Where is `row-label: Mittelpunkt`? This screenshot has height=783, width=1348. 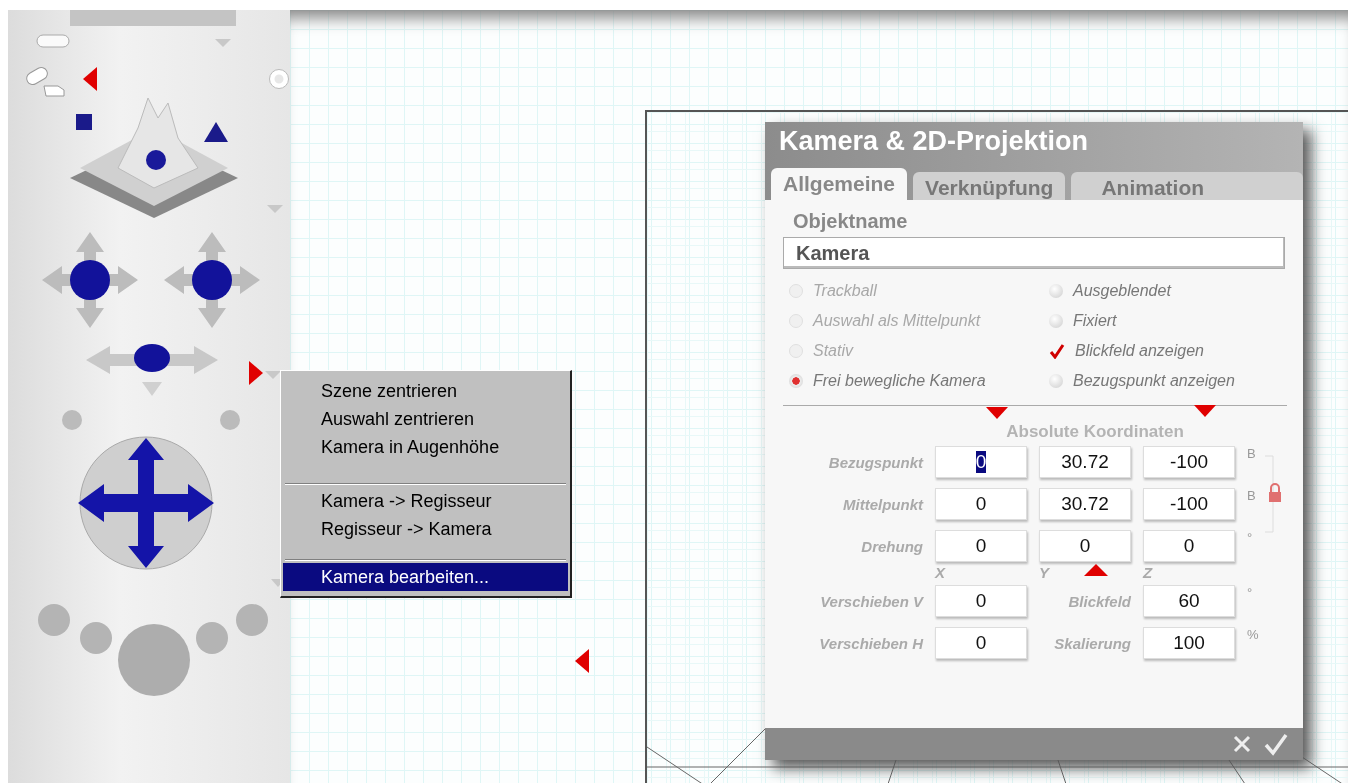 row-label: Mittelpunkt is located at coordinates (882, 504).